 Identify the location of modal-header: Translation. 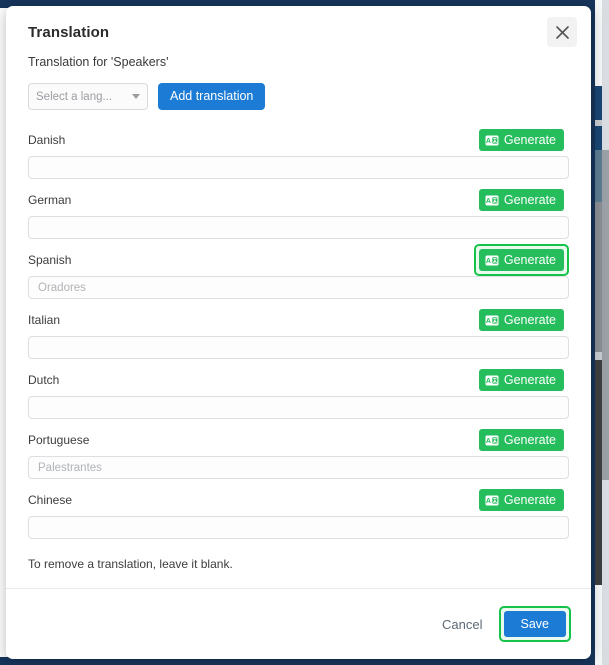
(298, 26).